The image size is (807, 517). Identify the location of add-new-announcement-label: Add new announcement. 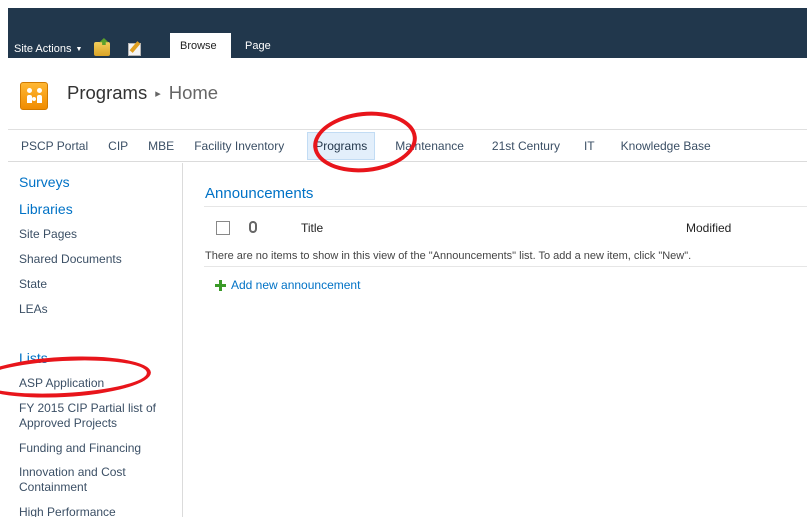
(296, 285).